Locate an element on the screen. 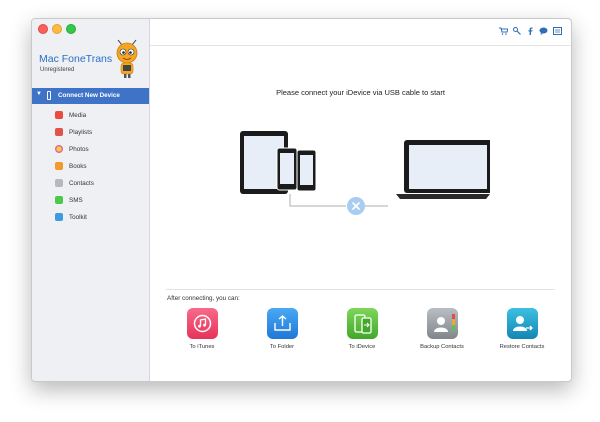 This screenshot has height=422, width=600. folder-export-icon is located at coordinates (282, 323).